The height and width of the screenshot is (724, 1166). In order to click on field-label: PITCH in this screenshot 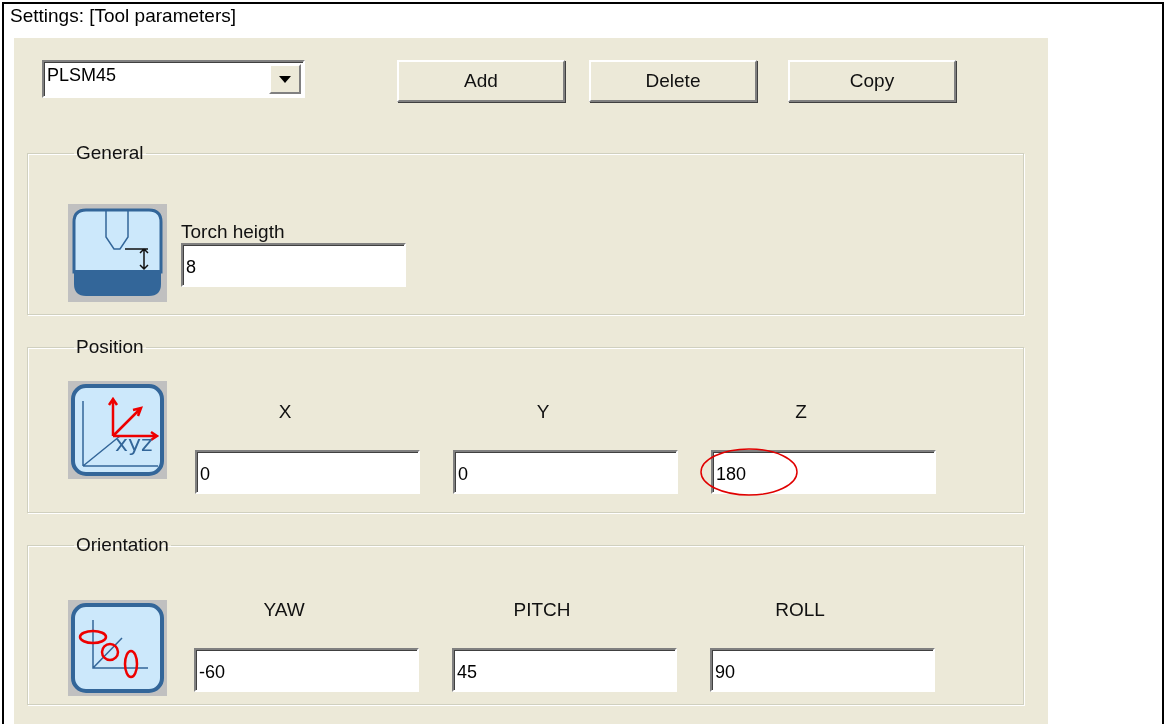, I will do `click(542, 610)`.